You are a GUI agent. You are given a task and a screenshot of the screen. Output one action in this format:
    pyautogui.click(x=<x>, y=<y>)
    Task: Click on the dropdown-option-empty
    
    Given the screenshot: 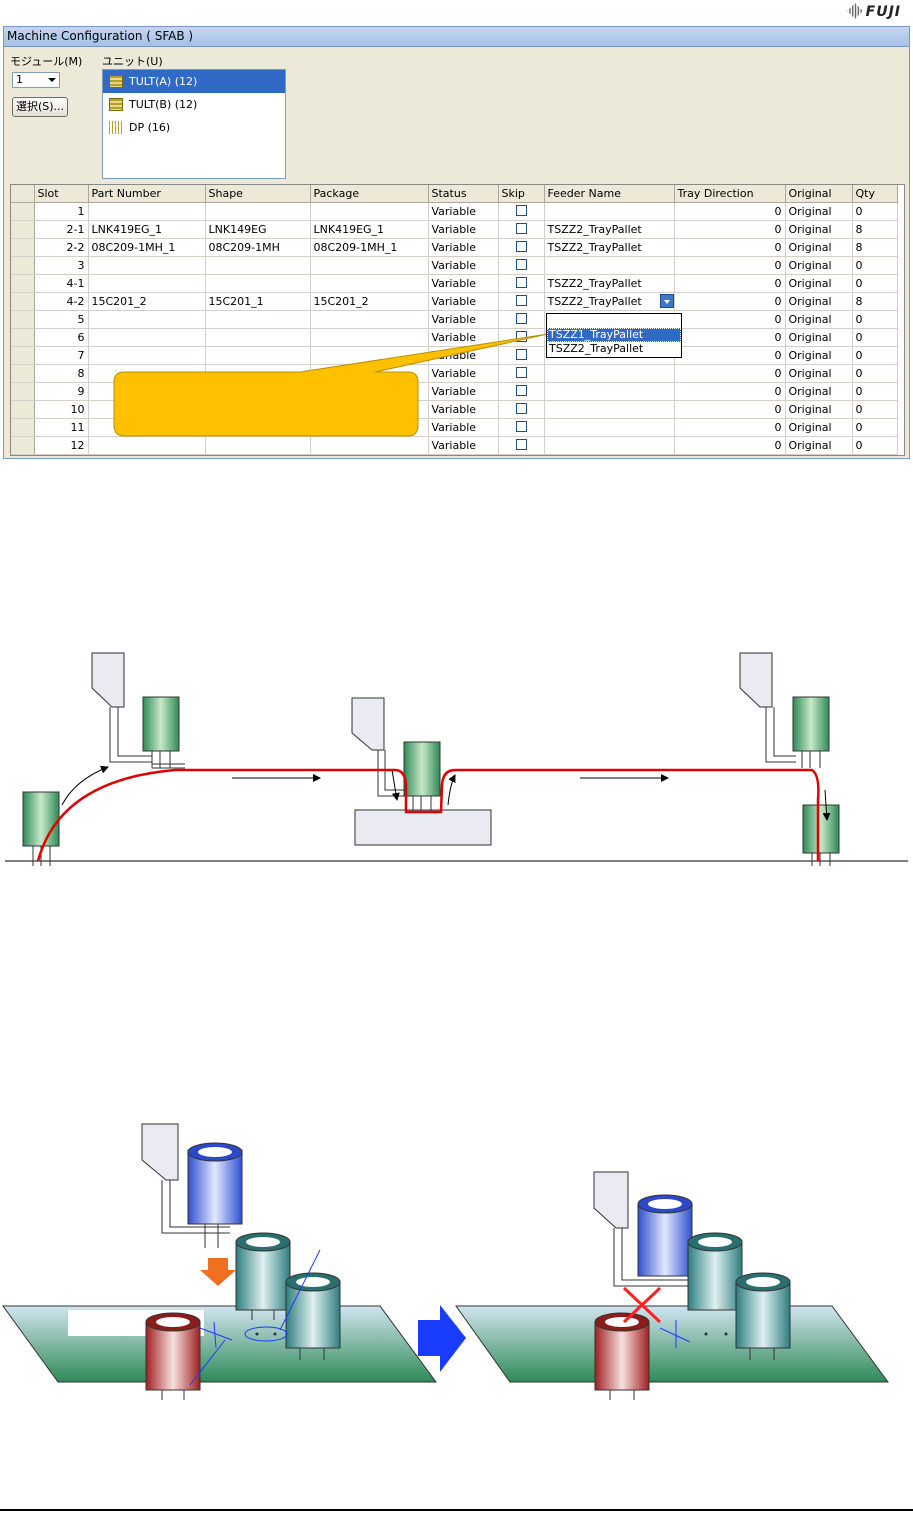 What is the action you would take?
    pyautogui.click(x=614, y=321)
    